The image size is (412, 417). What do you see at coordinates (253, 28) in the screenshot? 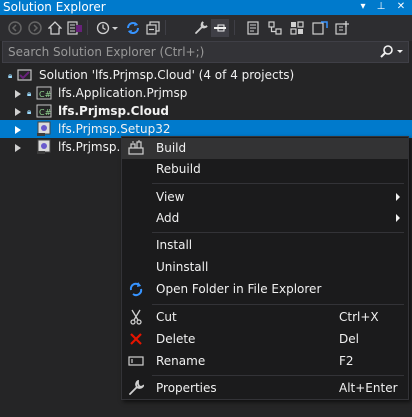
I see `view-code-icon` at bounding box center [253, 28].